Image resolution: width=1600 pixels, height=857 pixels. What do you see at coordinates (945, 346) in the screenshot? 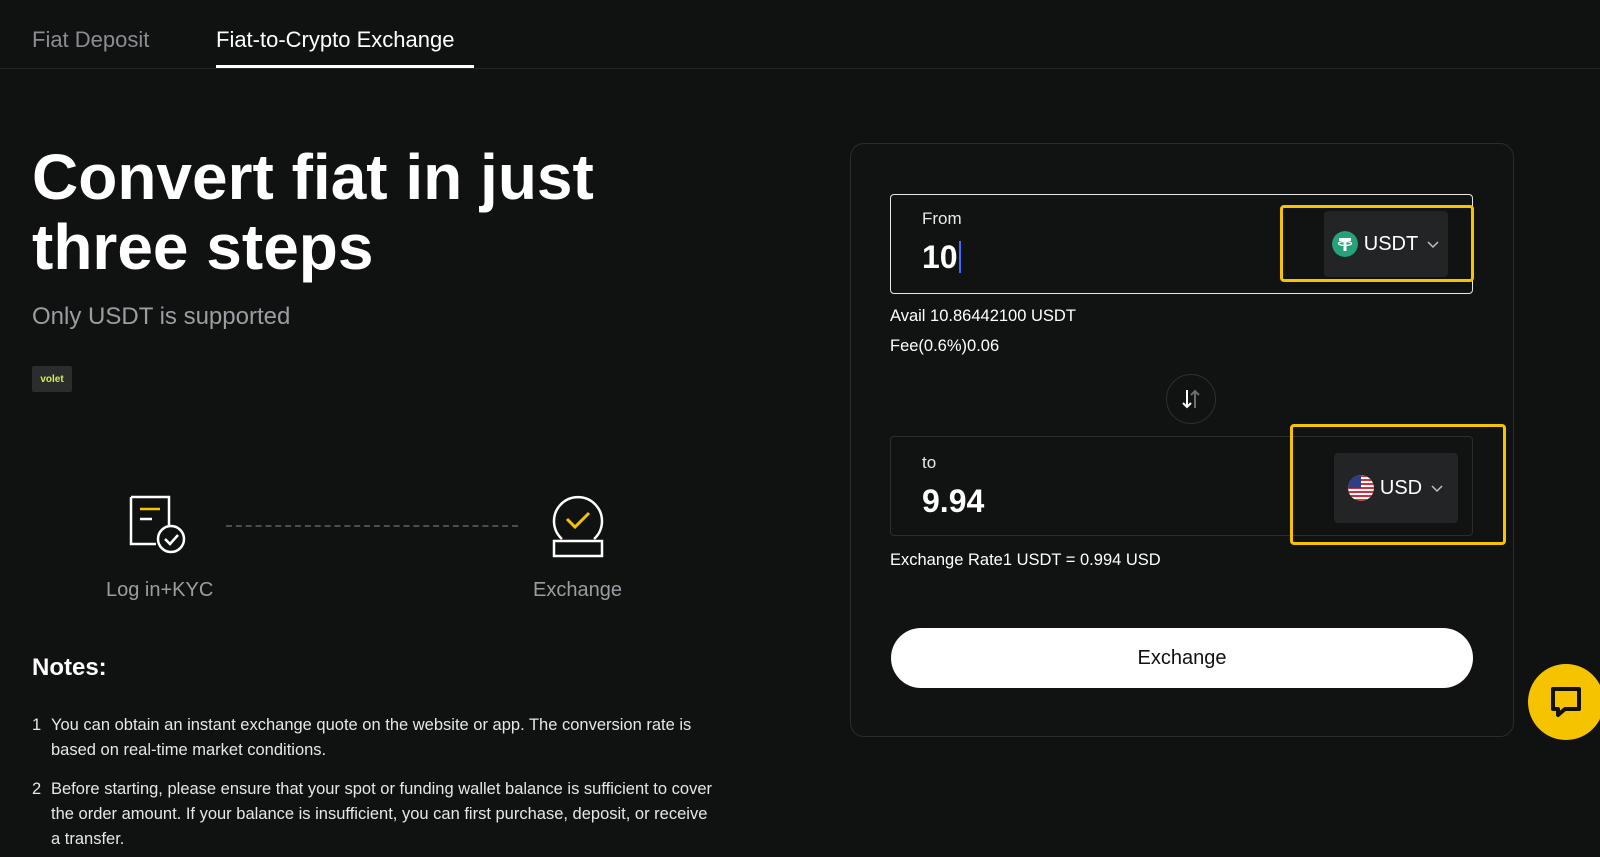
I see `fee-info: Fee(0.6%)0.06` at bounding box center [945, 346].